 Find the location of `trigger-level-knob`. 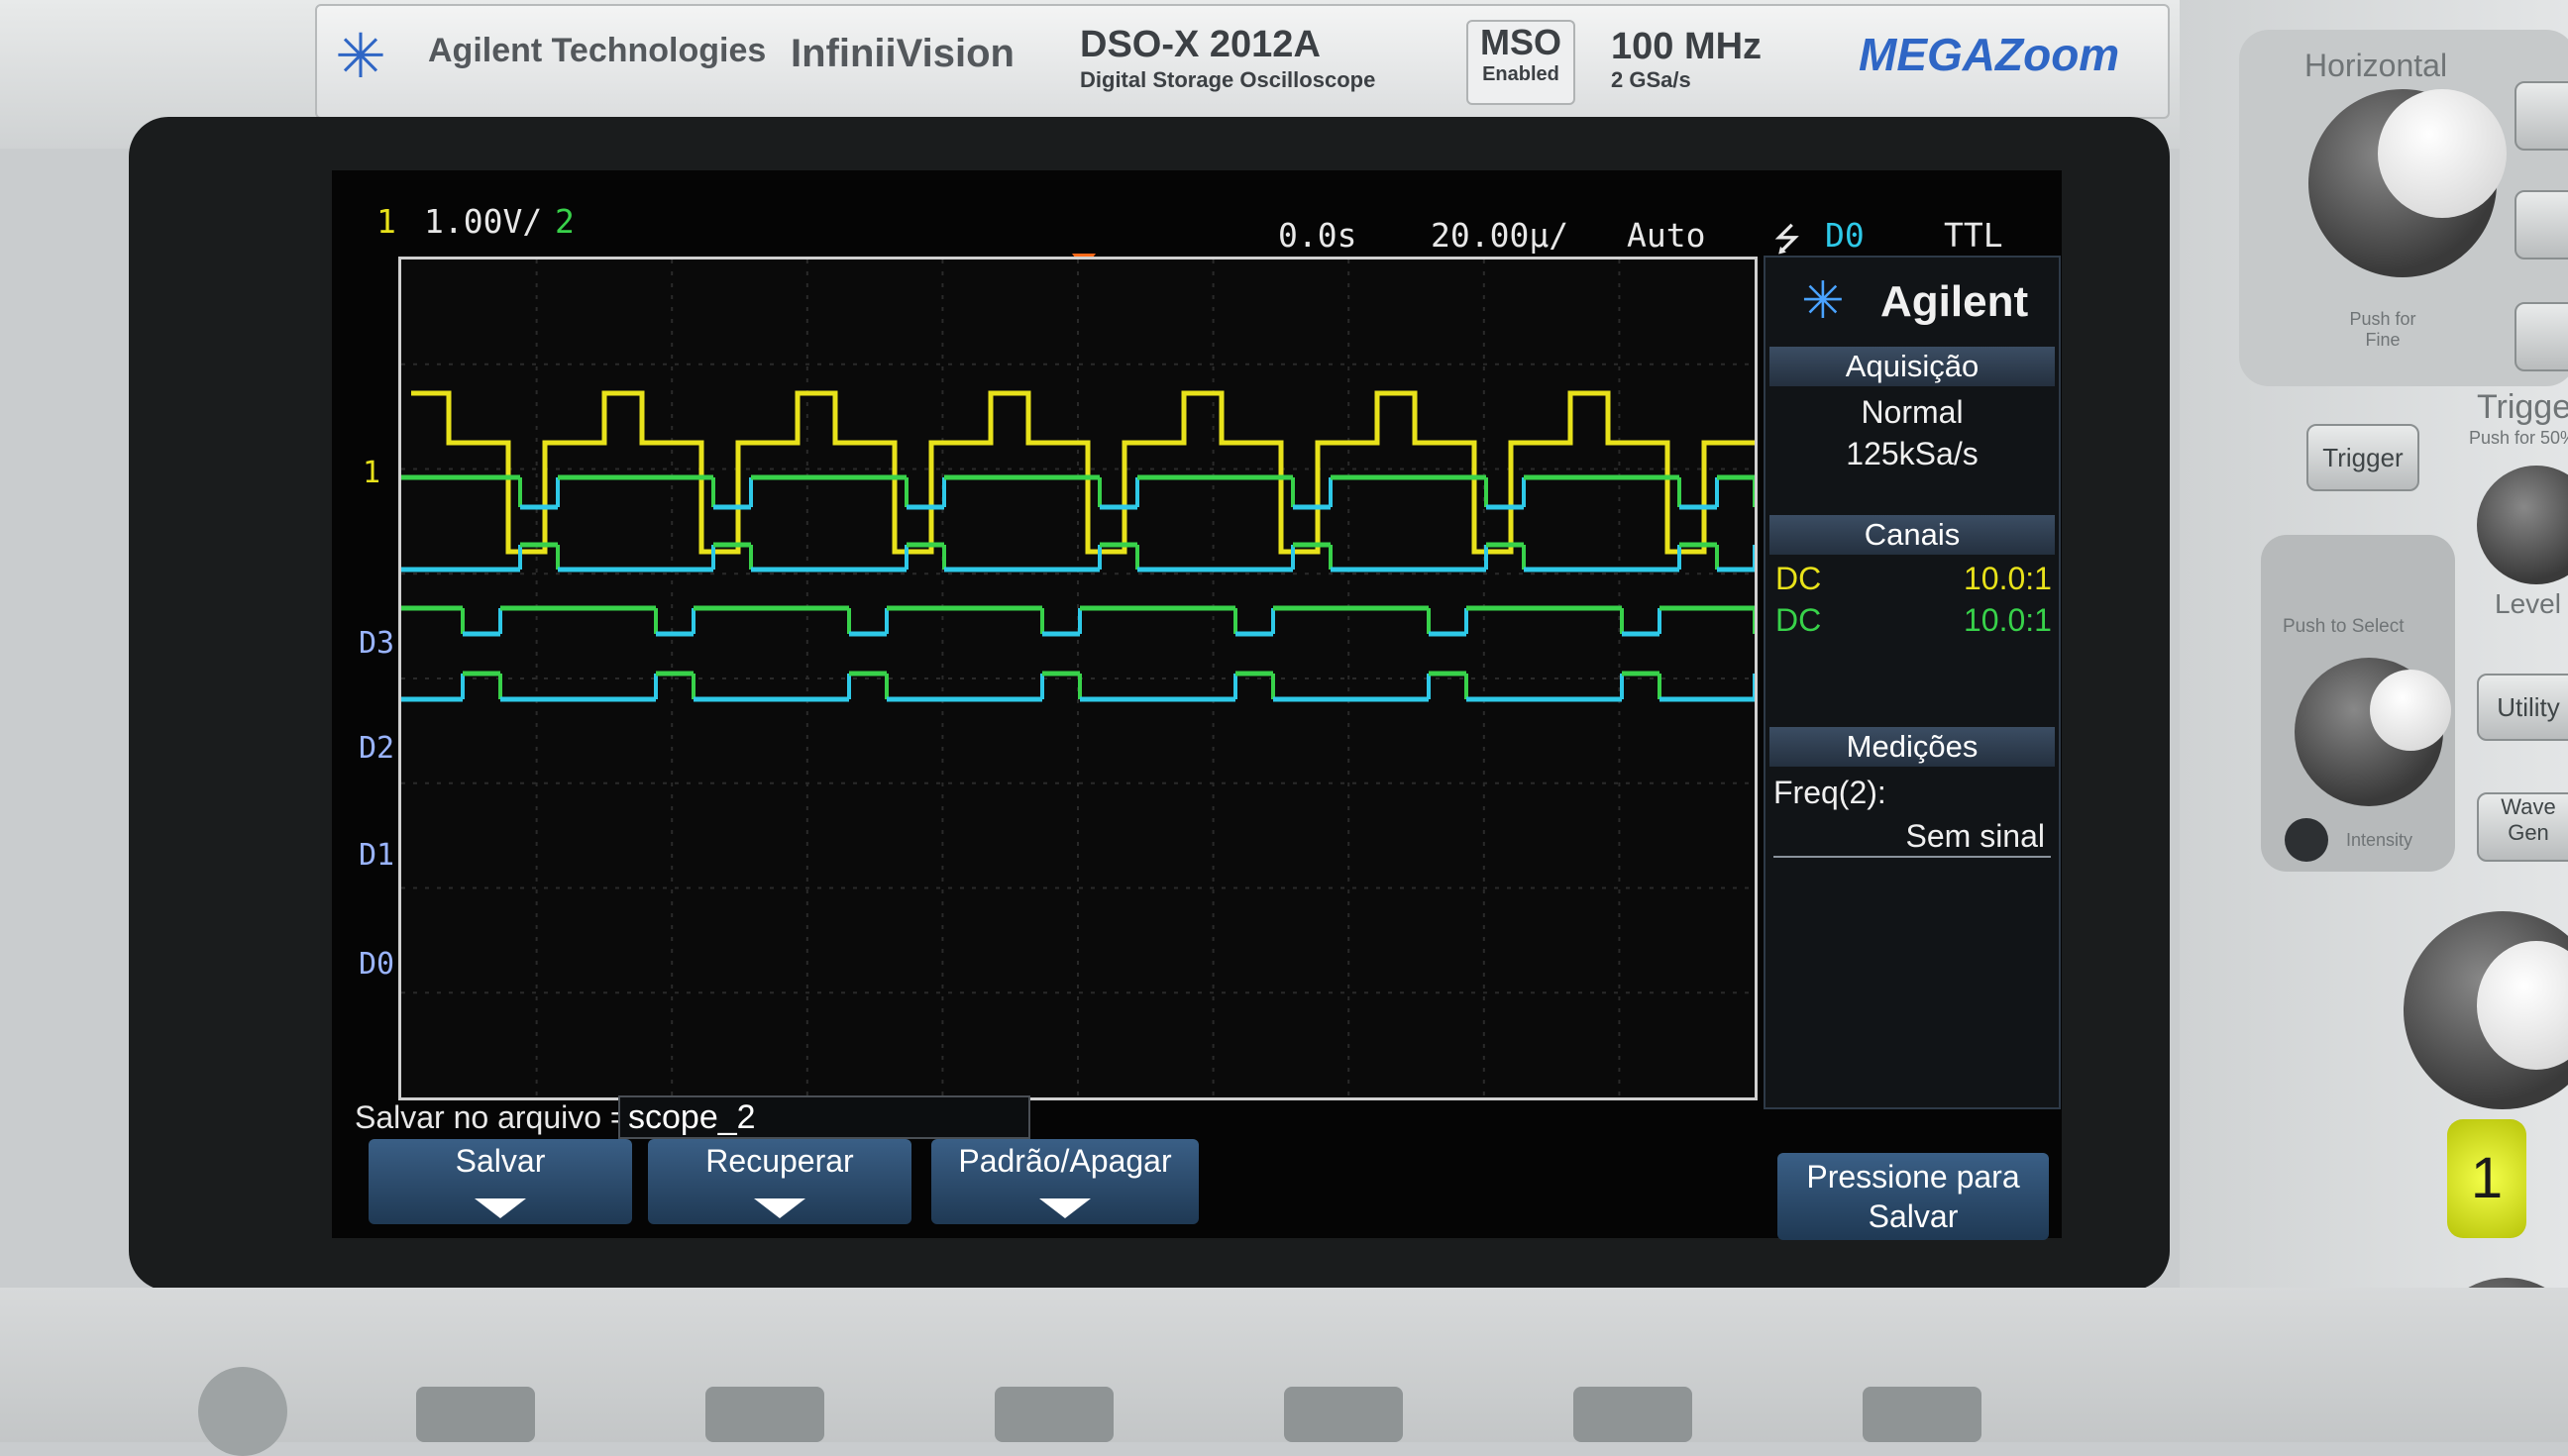

trigger-level-knob is located at coordinates (2522, 525).